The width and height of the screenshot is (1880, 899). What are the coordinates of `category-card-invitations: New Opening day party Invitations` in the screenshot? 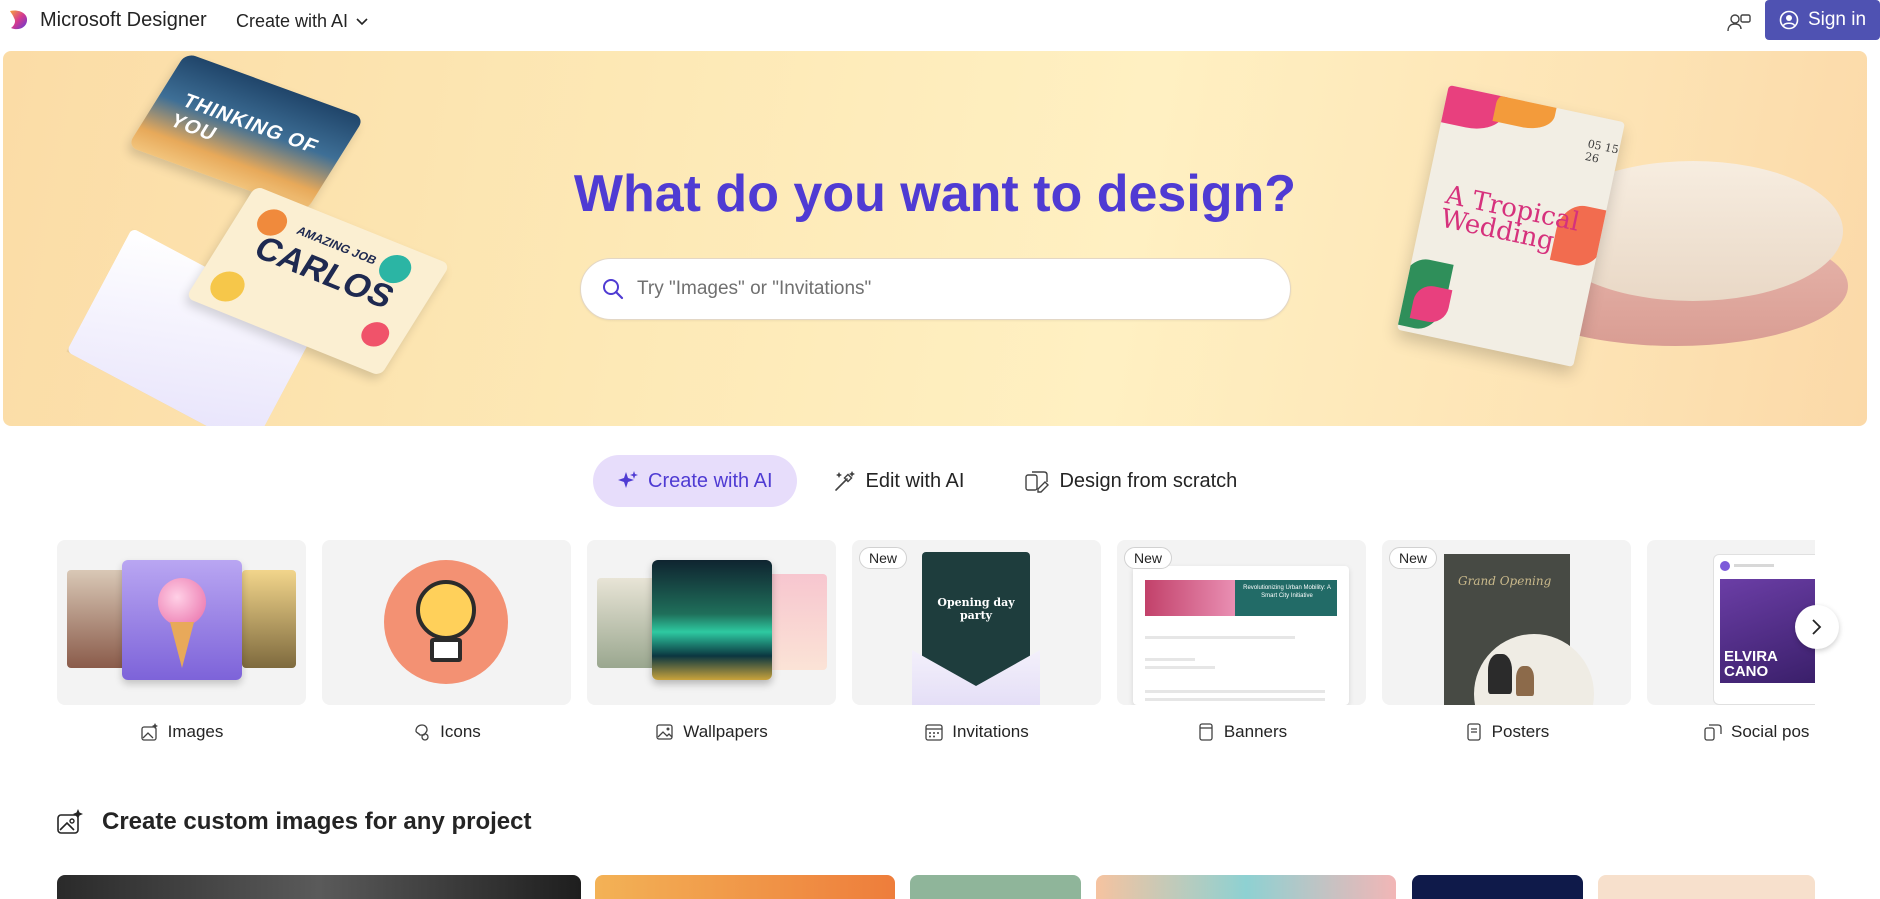 It's located at (976, 642).